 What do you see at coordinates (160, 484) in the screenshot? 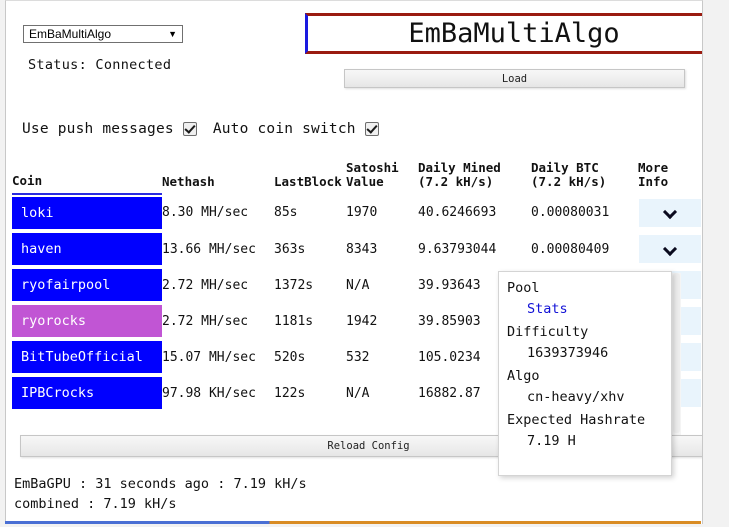
I see `miner-status-line: EmBaGPU : 31 seconds ago : 7.19 kH/s` at bounding box center [160, 484].